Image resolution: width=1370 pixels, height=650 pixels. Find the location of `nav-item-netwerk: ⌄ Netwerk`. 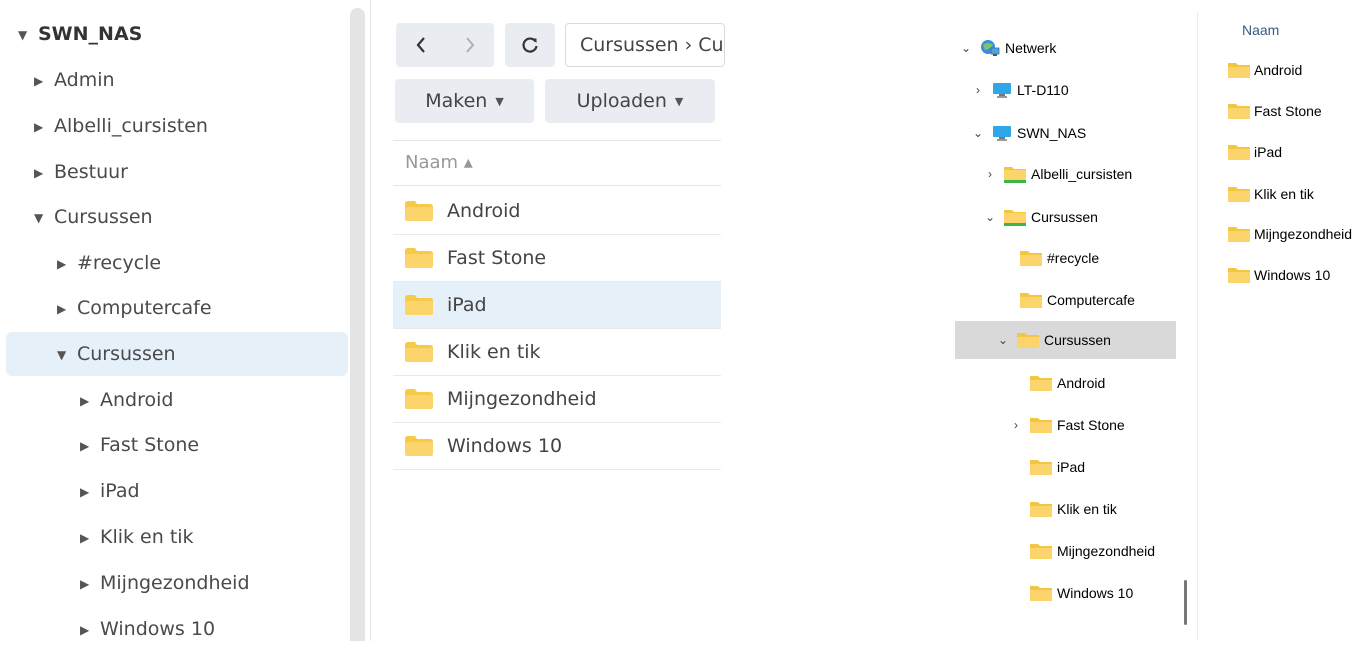

nav-item-netwerk: ⌄ Netwerk is located at coordinates (1007, 48).